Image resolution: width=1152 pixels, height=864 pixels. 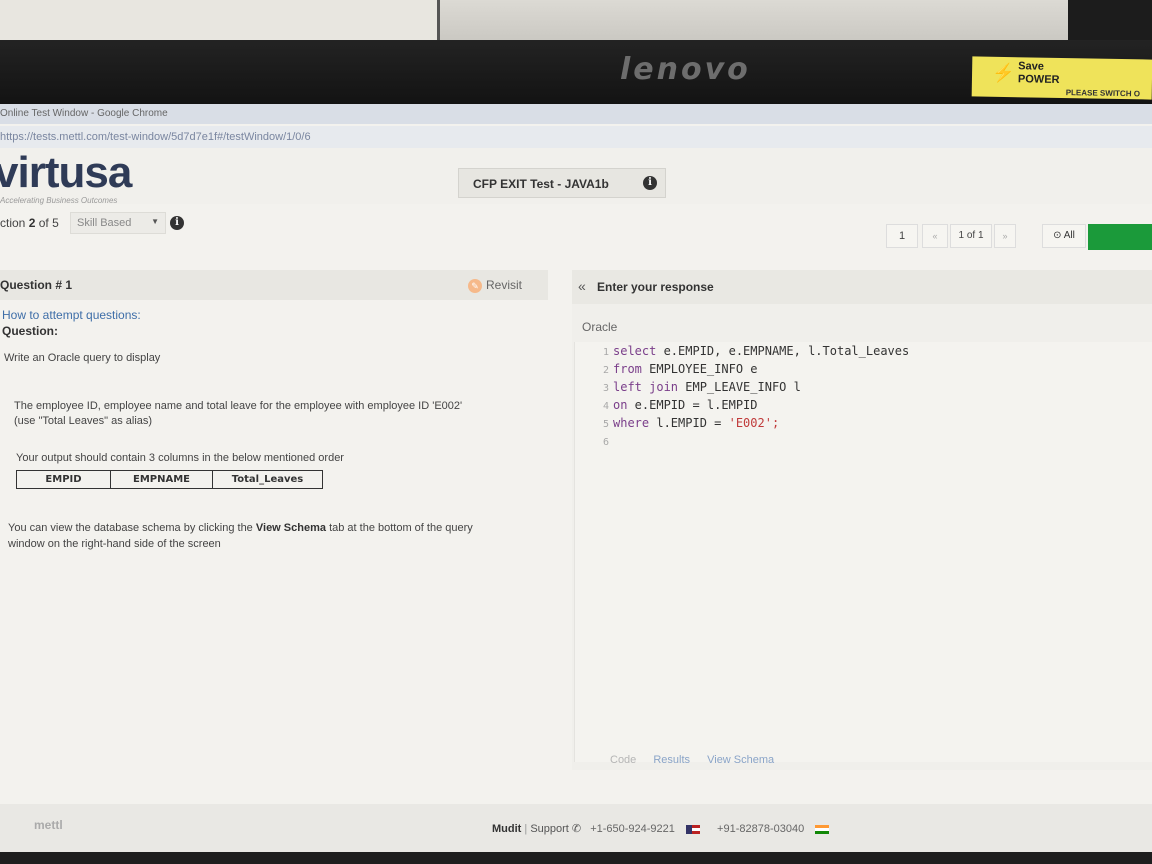 What do you see at coordinates (783, 351) in the screenshot?
I see `code-text: e.EMPID, e.EMPNAME, l.Total_Leaves` at bounding box center [783, 351].